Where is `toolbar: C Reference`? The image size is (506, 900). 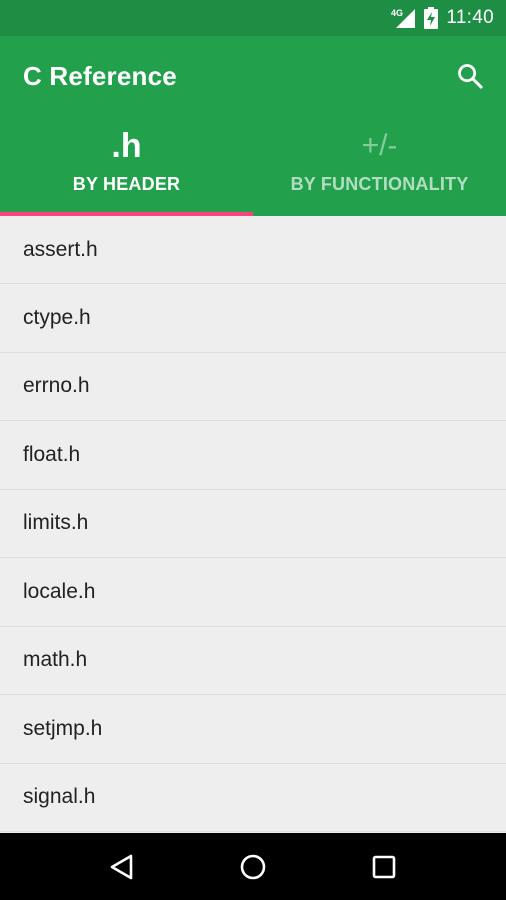
toolbar: C Reference is located at coordinates (253, 76).